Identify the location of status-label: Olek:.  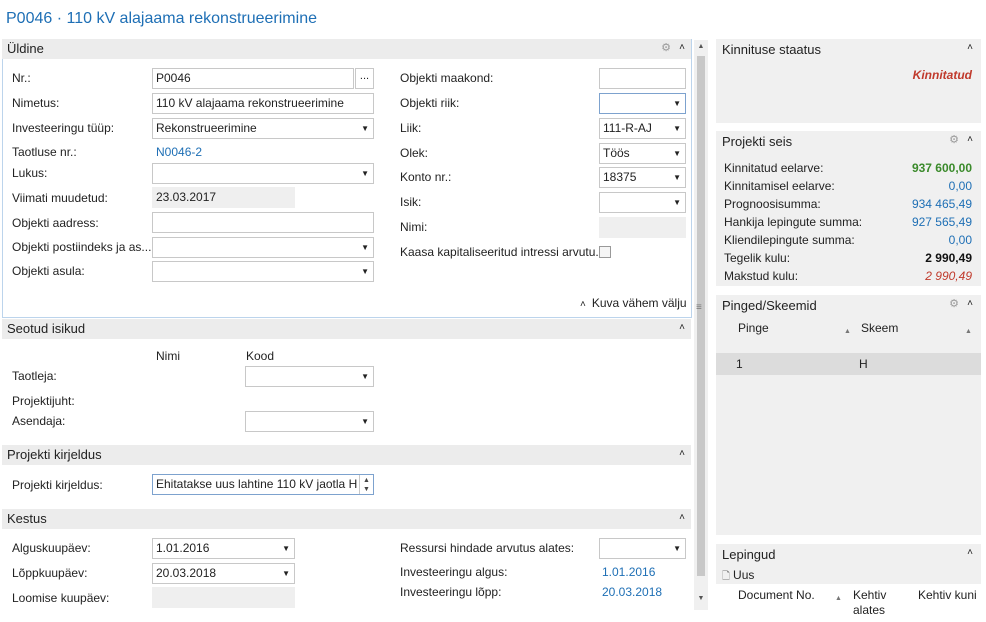
(414, 153).